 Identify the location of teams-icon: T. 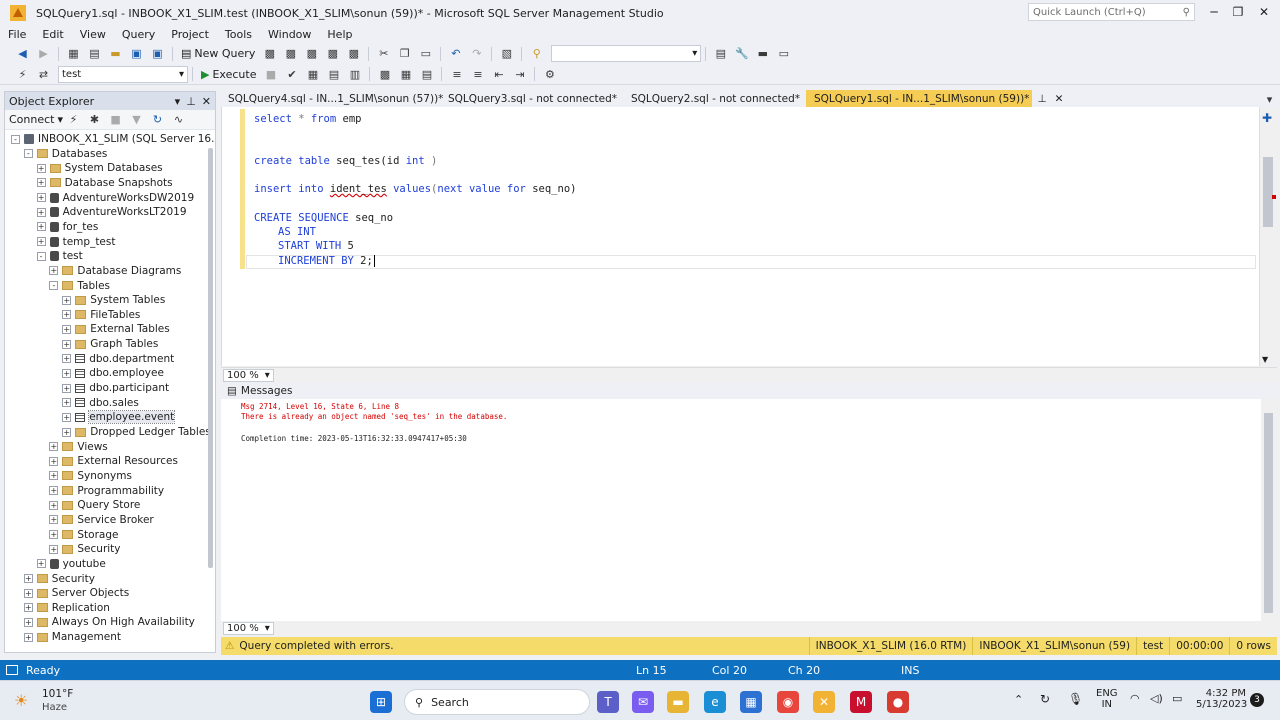
(608, 702).